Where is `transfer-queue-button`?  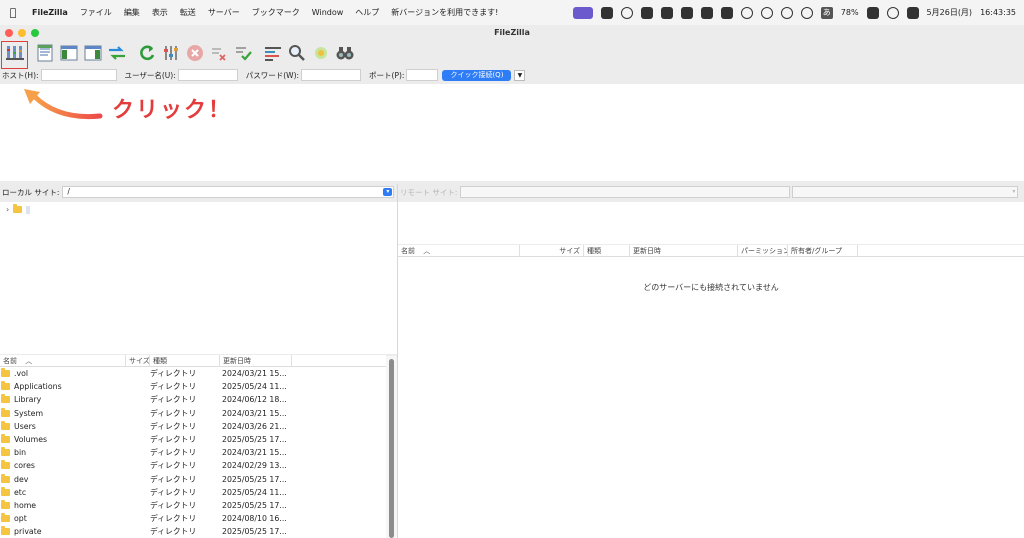
transfer-queue-button is located at coordinates (117, 53).